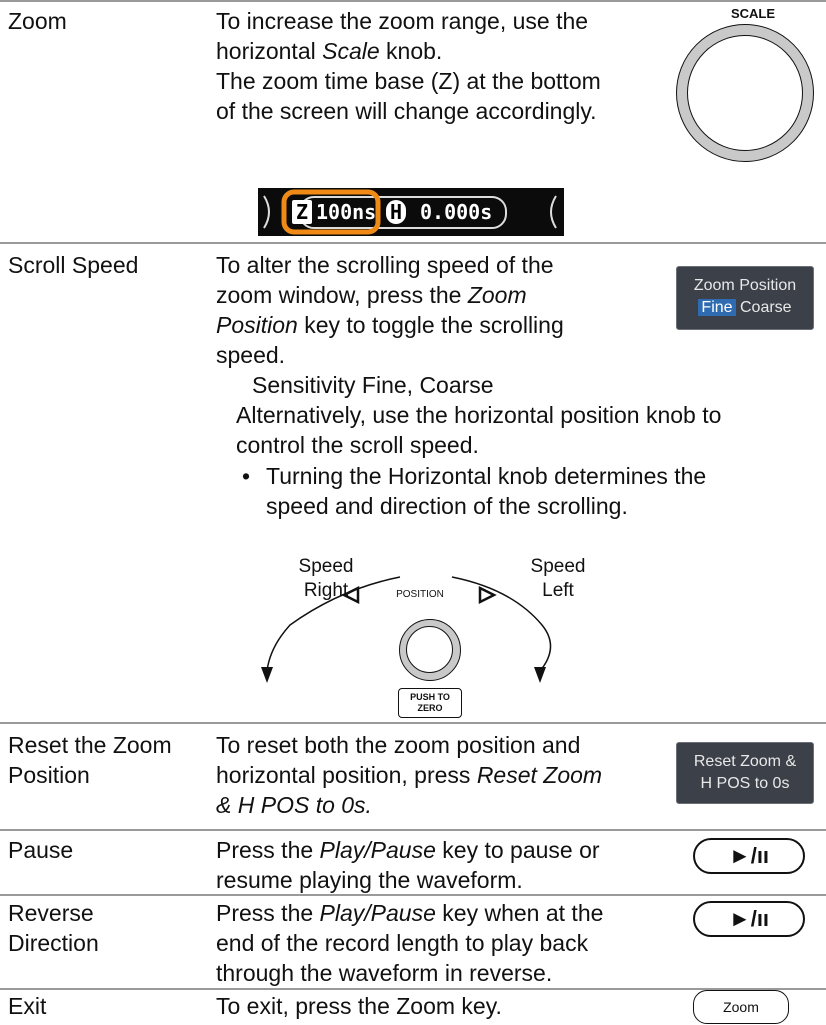 The width and height of the screenshot is (826, 1025). Describe the element at coordinates (749, 856) in the screenshot. I see `play-pause-button: ►/ıı` at that location.